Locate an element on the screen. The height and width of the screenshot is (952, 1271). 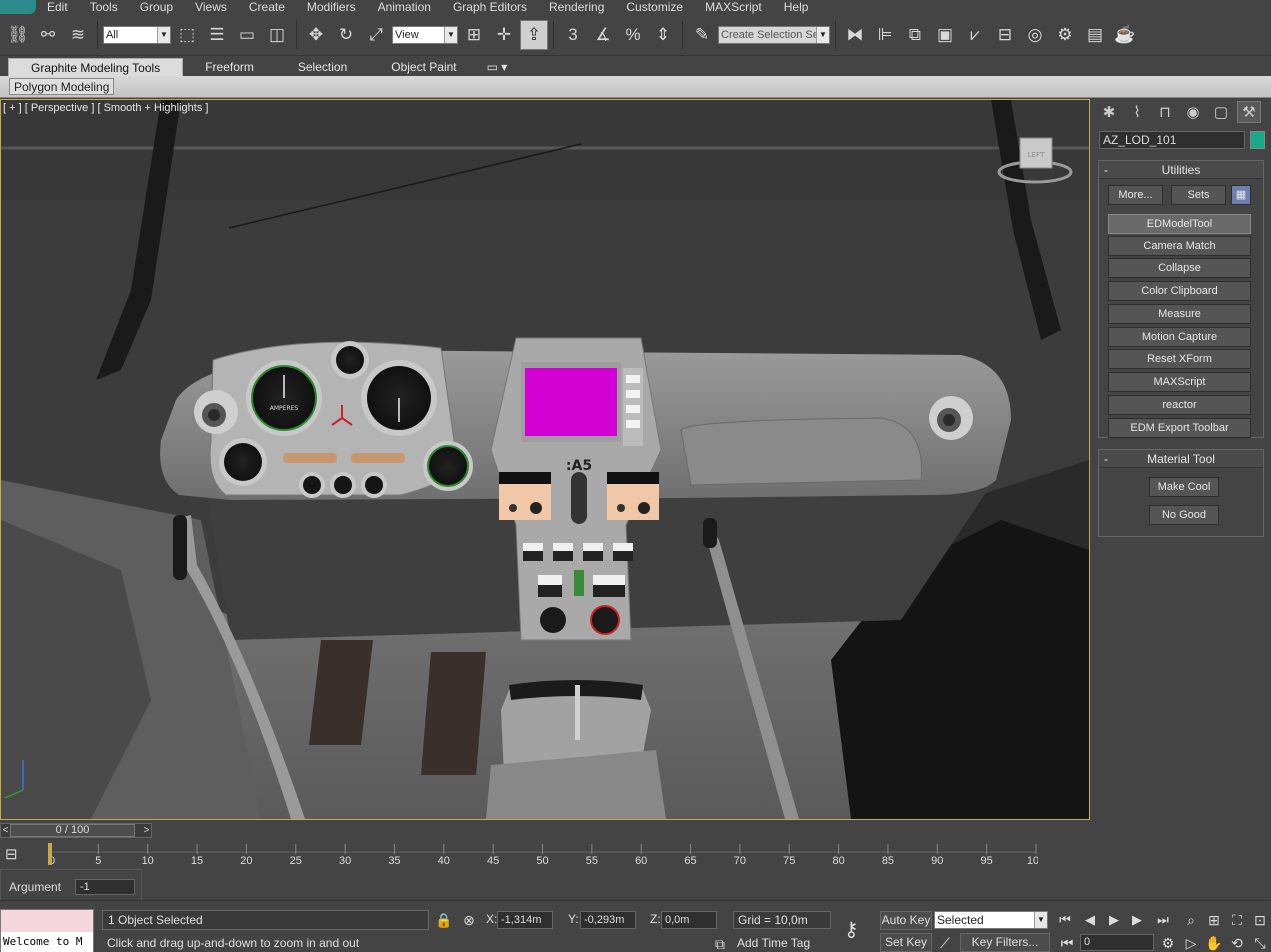
select-manipulate-icon: ✛ is located at coordinates (504, 35).